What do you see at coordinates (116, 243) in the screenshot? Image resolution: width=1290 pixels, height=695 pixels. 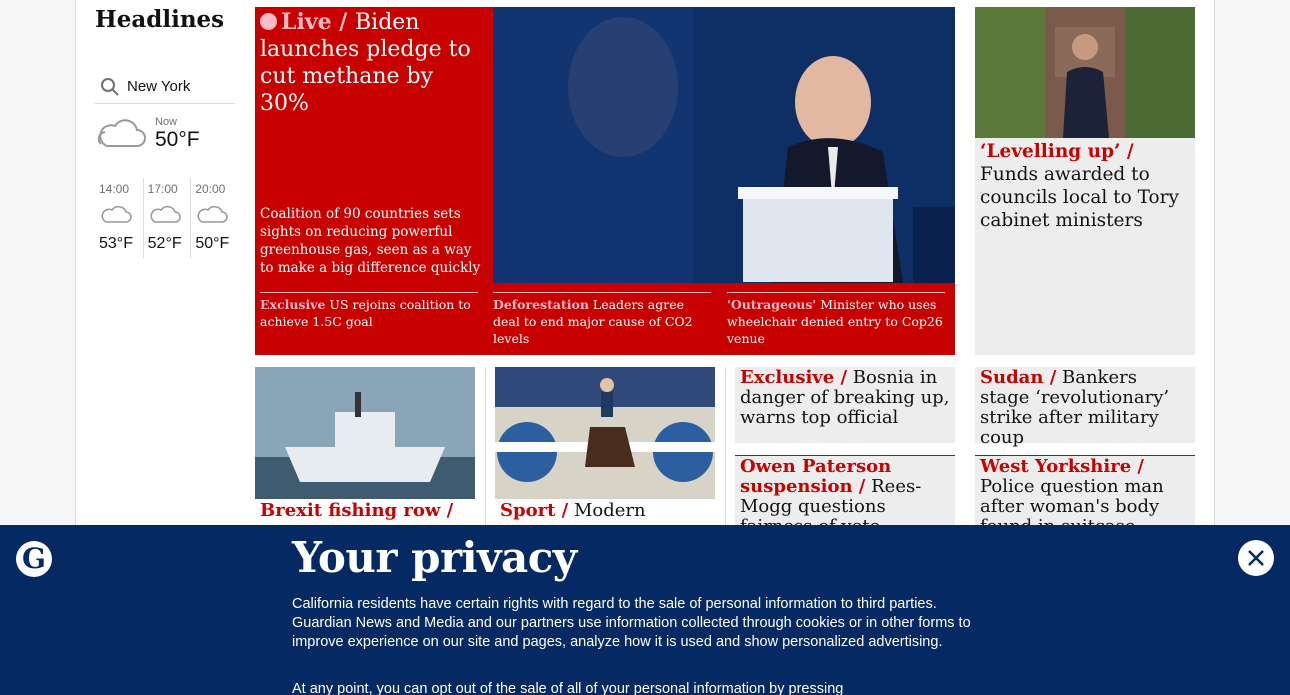 I see `forecast-temp: 53°F` at bounding box center [116, 243].